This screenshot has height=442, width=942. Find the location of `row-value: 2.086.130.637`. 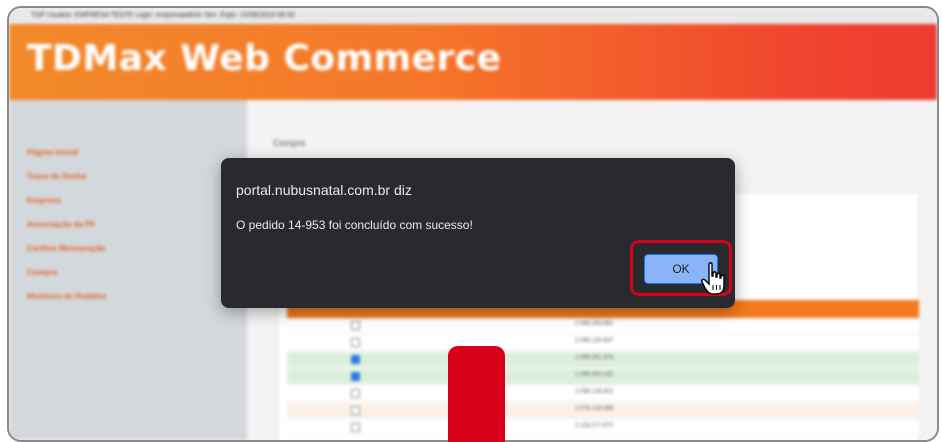

row-value: 2.086.130.637 is located at coordinates (594, 341).